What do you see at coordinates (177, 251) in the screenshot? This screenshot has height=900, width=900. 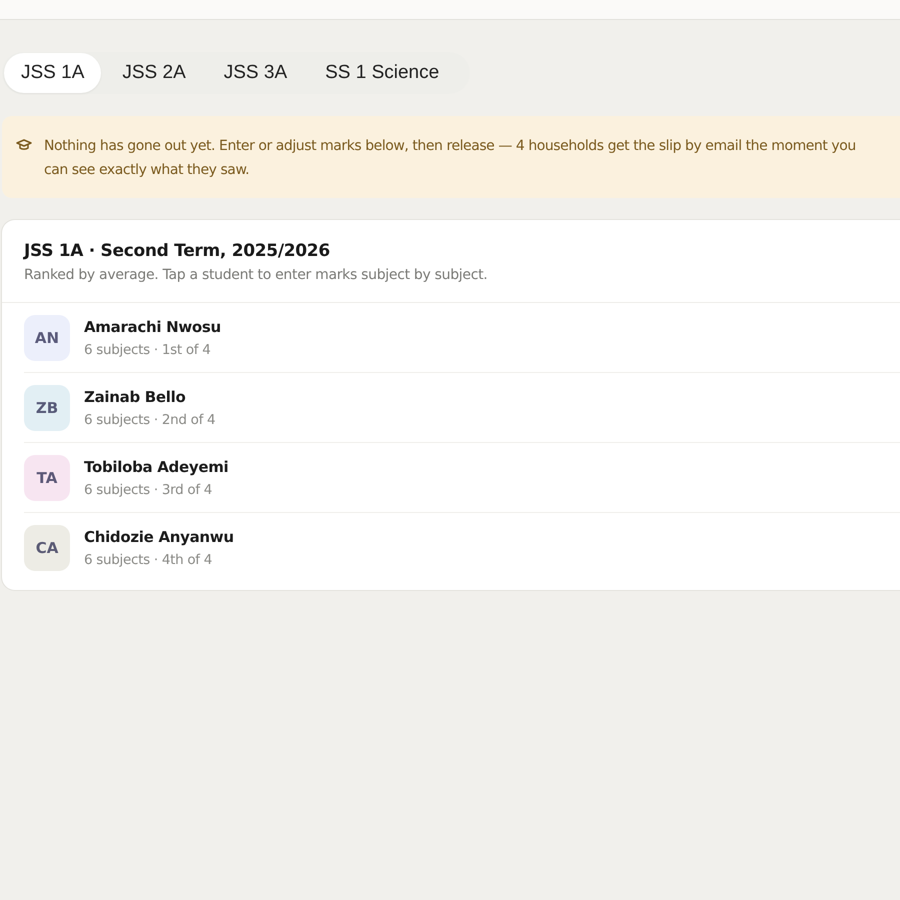 I see `card-title: JSS 1A · Second Term, 2025/2026` at bounding box center [177, 251].